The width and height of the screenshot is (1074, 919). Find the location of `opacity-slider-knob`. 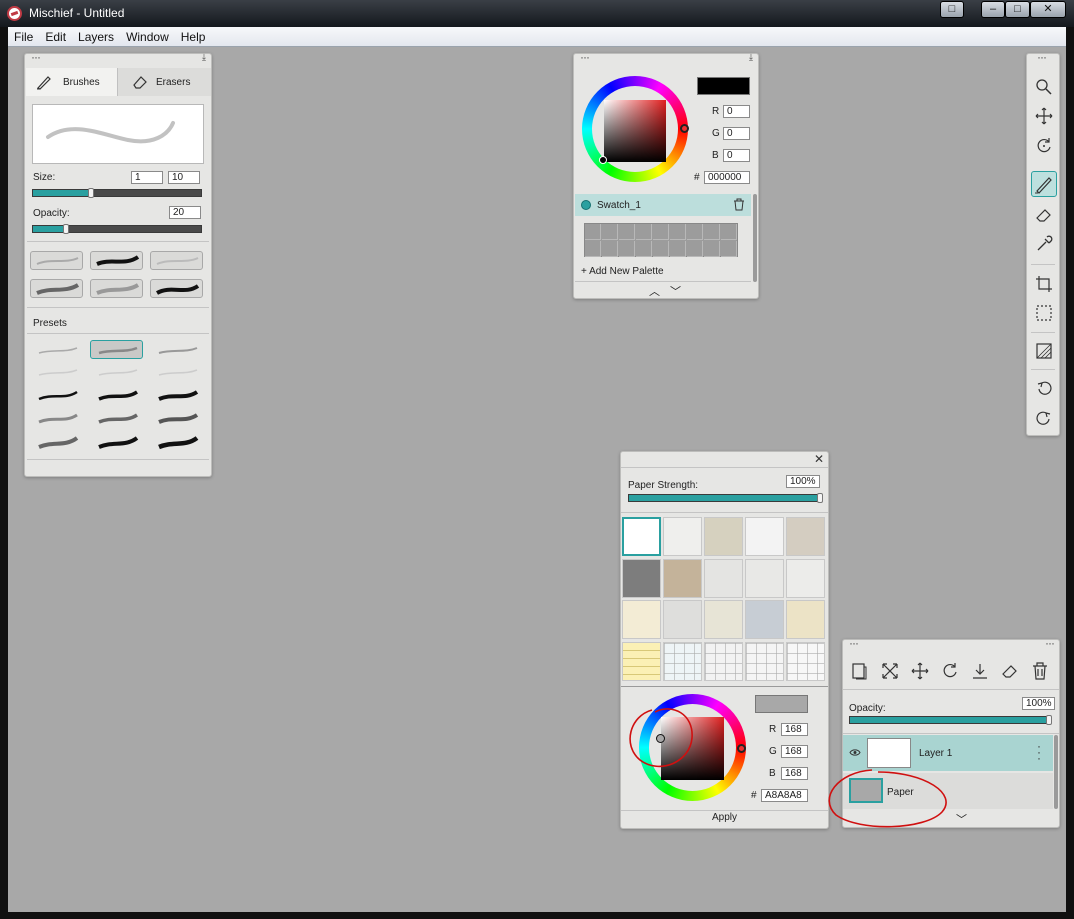

opacity-slider-knob is located at coordinates (65, 229).